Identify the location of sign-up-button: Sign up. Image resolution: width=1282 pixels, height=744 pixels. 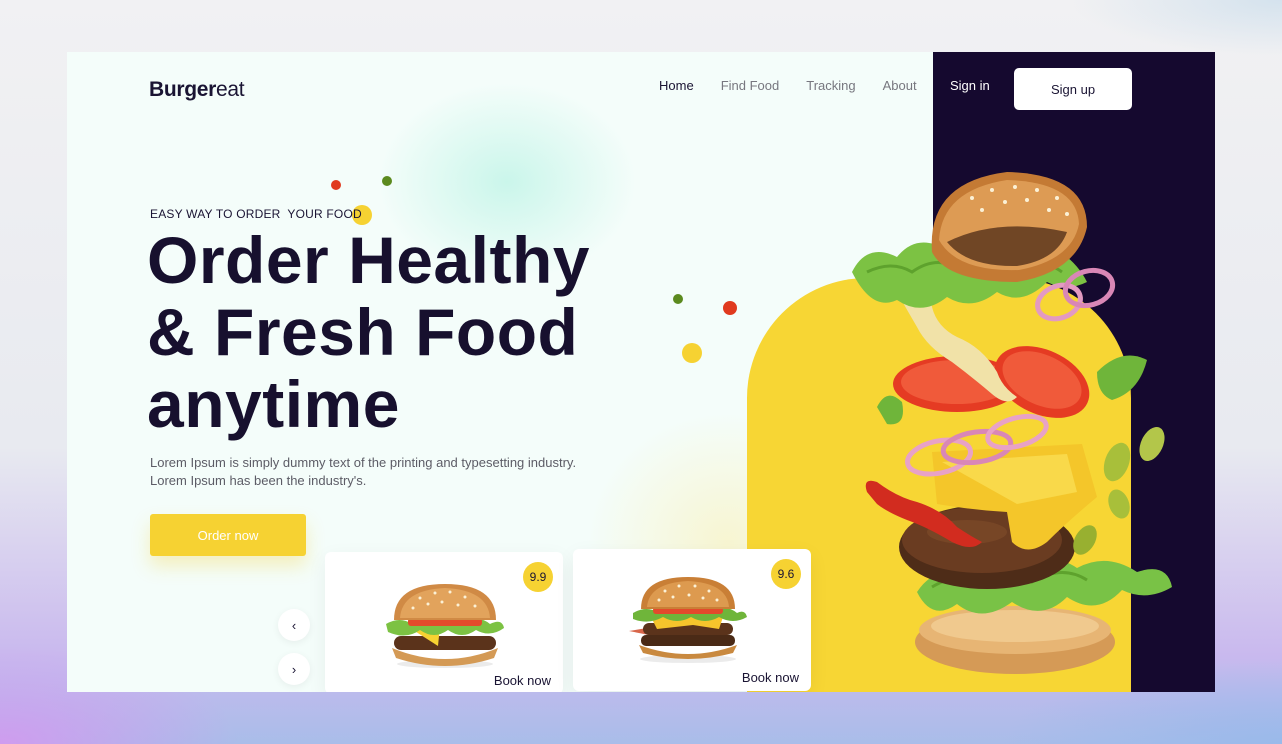
(1073, 89).